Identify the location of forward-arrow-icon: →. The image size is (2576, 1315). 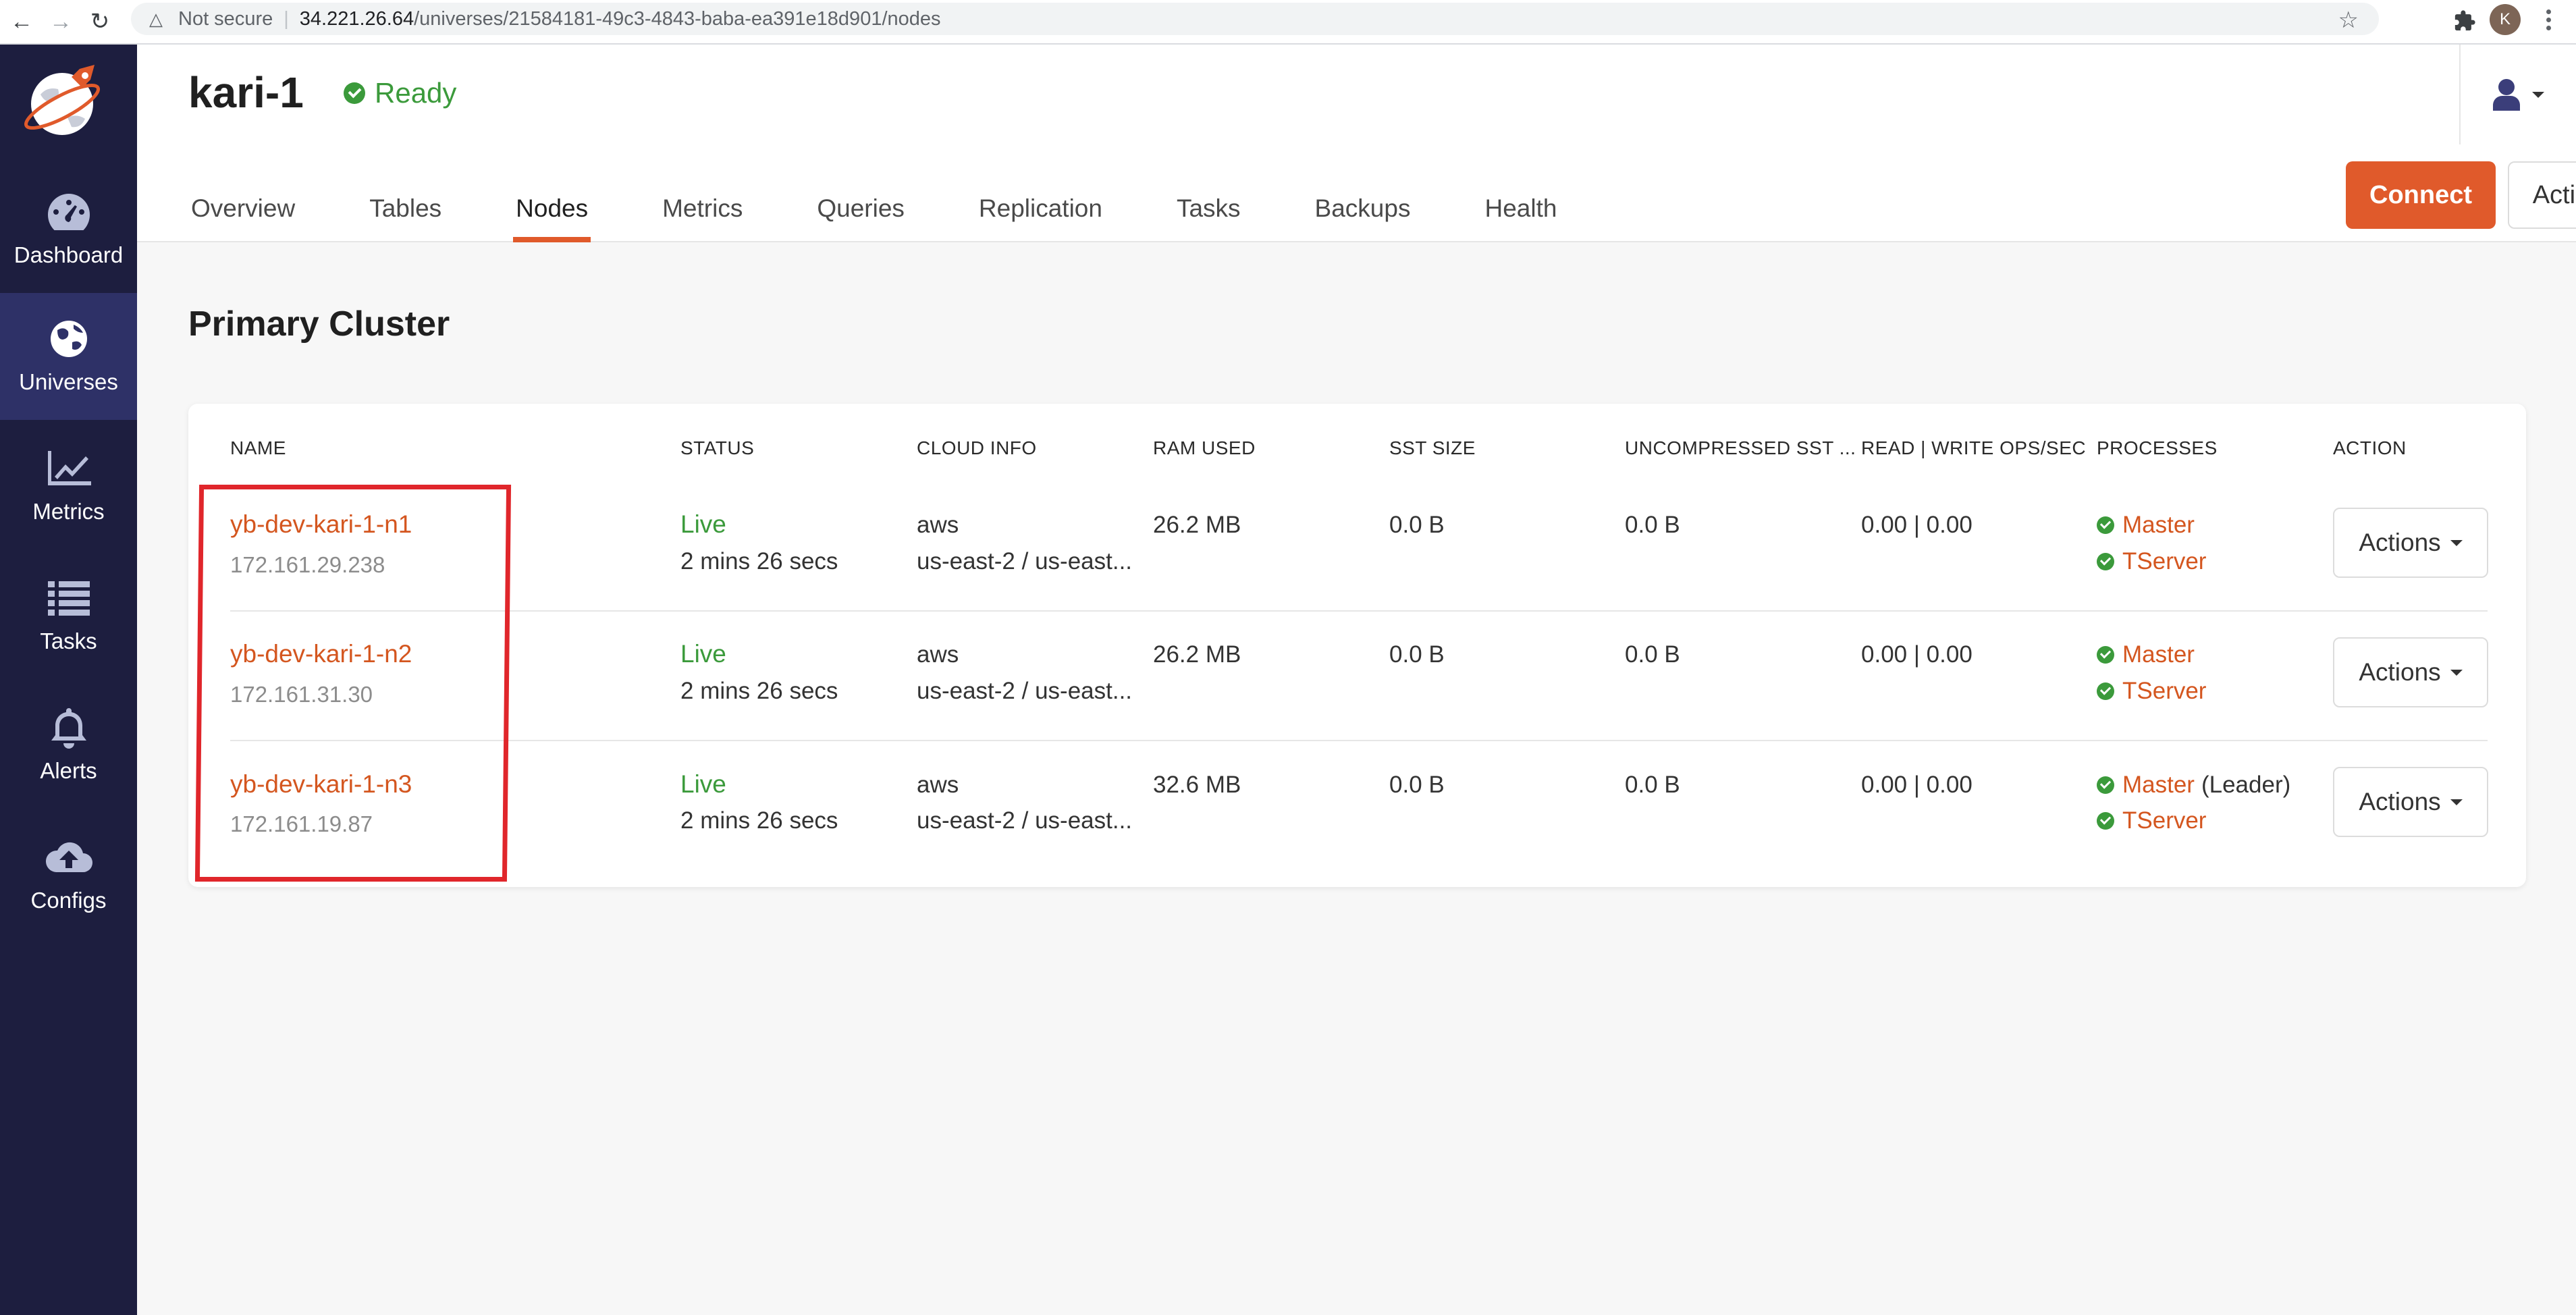
(60, 21).